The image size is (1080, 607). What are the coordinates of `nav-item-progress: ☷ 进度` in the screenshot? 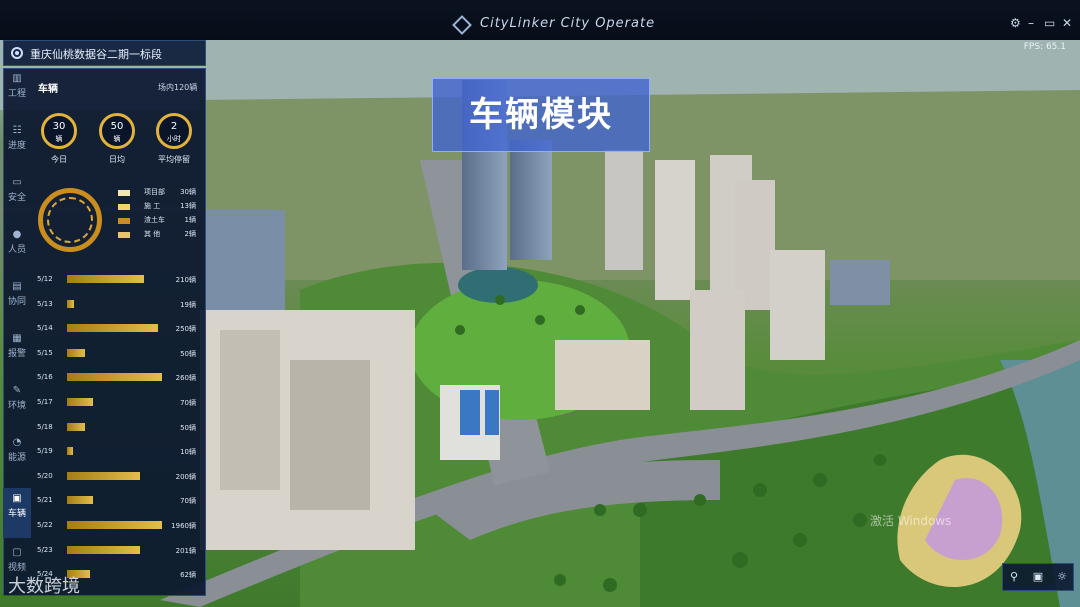 It's located at (17, 145).